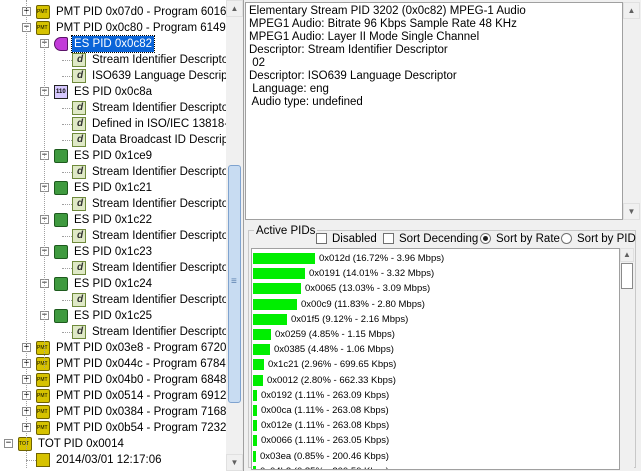 The height and width of the screenshot is (471, 641). I want to click on pid-row: 0x012e (1.11% - 263.08 Kbps), so click(435, 425).